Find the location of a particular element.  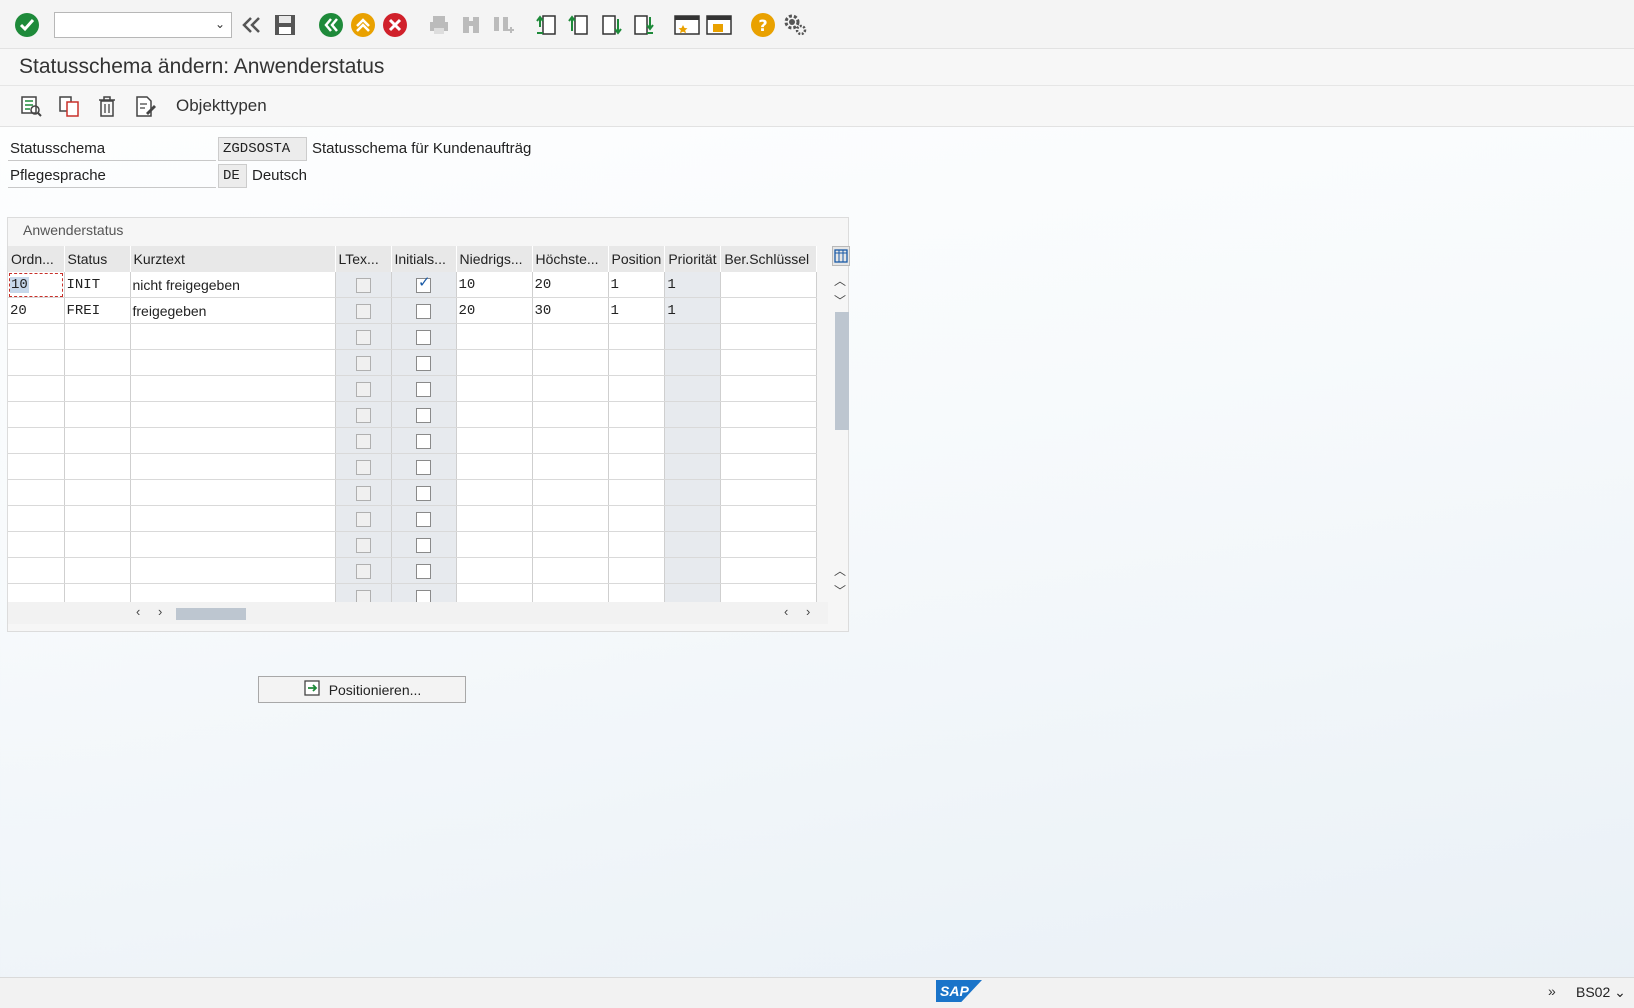

scroll-page-down-icon: ﹀ is located at coordinates (840, 591).